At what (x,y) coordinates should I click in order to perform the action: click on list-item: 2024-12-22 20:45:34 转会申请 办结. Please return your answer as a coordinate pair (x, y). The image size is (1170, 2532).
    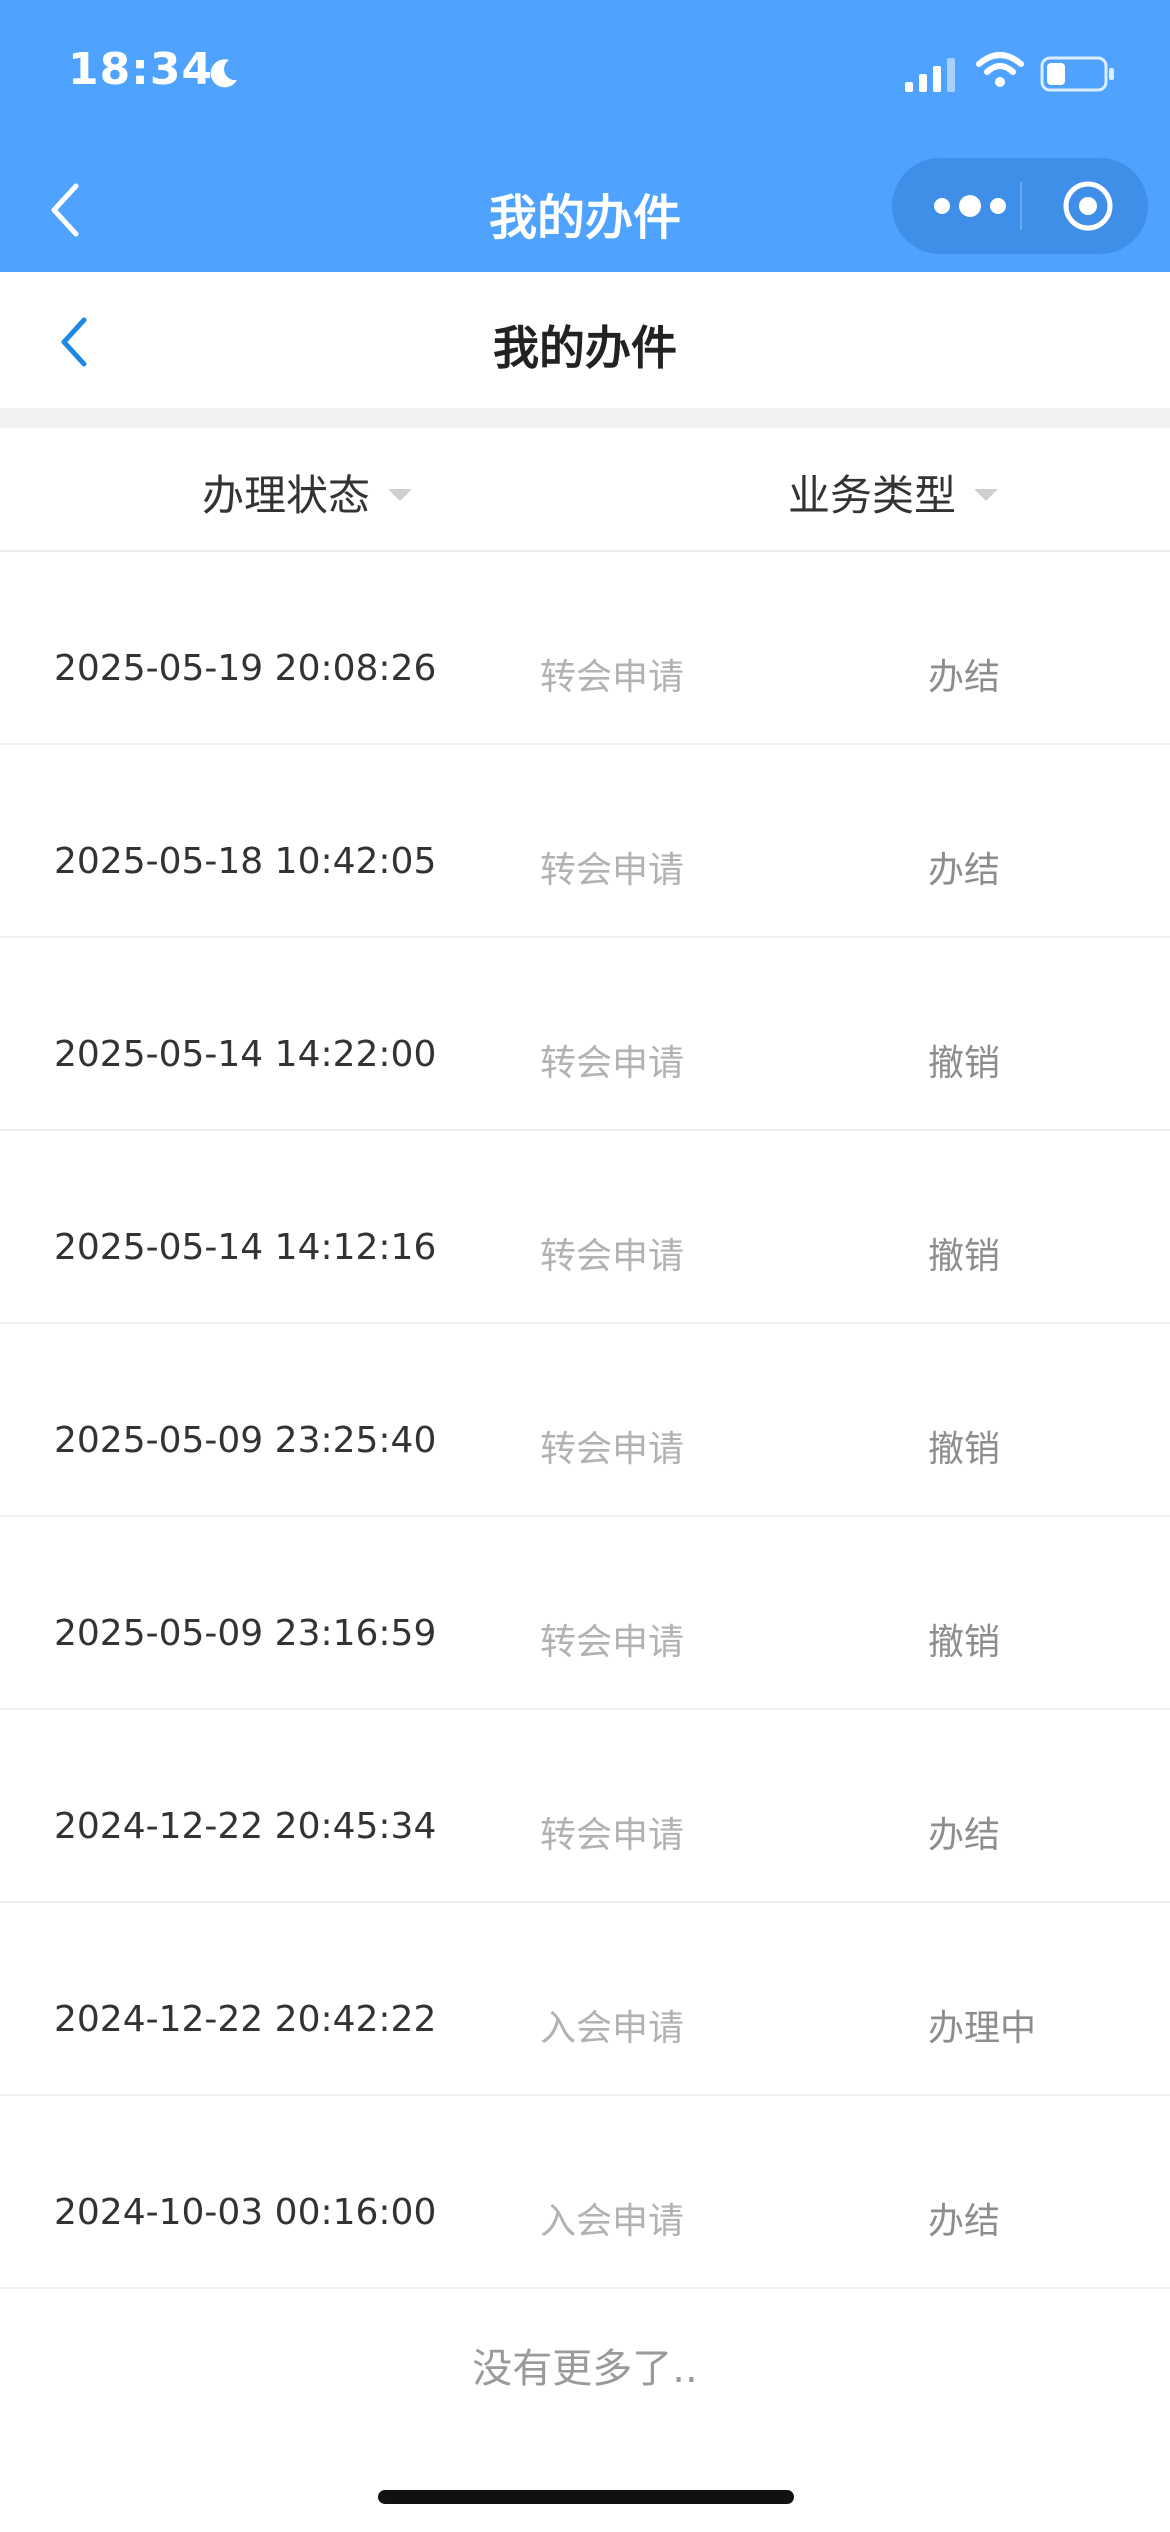
    Looking at the image, I should click on (585, 1806).